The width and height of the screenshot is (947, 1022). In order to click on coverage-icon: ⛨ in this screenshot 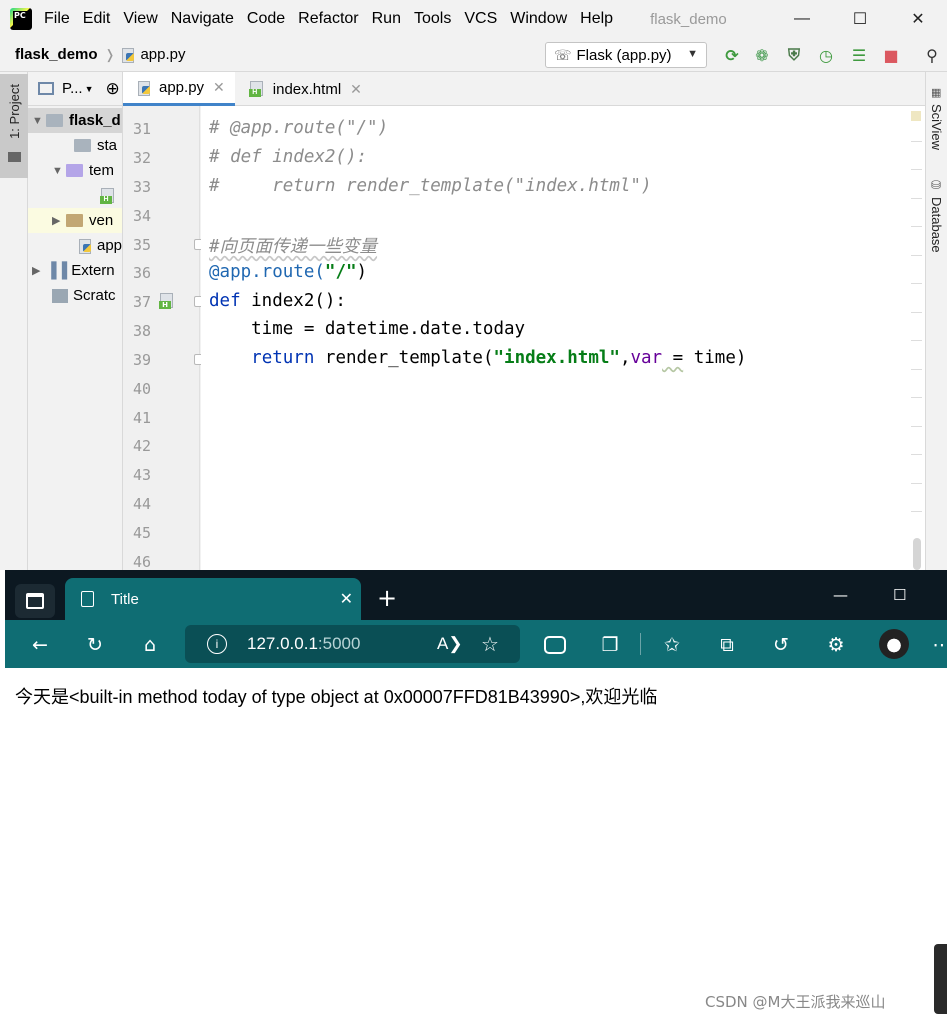, I will do `click(794, 55)`.